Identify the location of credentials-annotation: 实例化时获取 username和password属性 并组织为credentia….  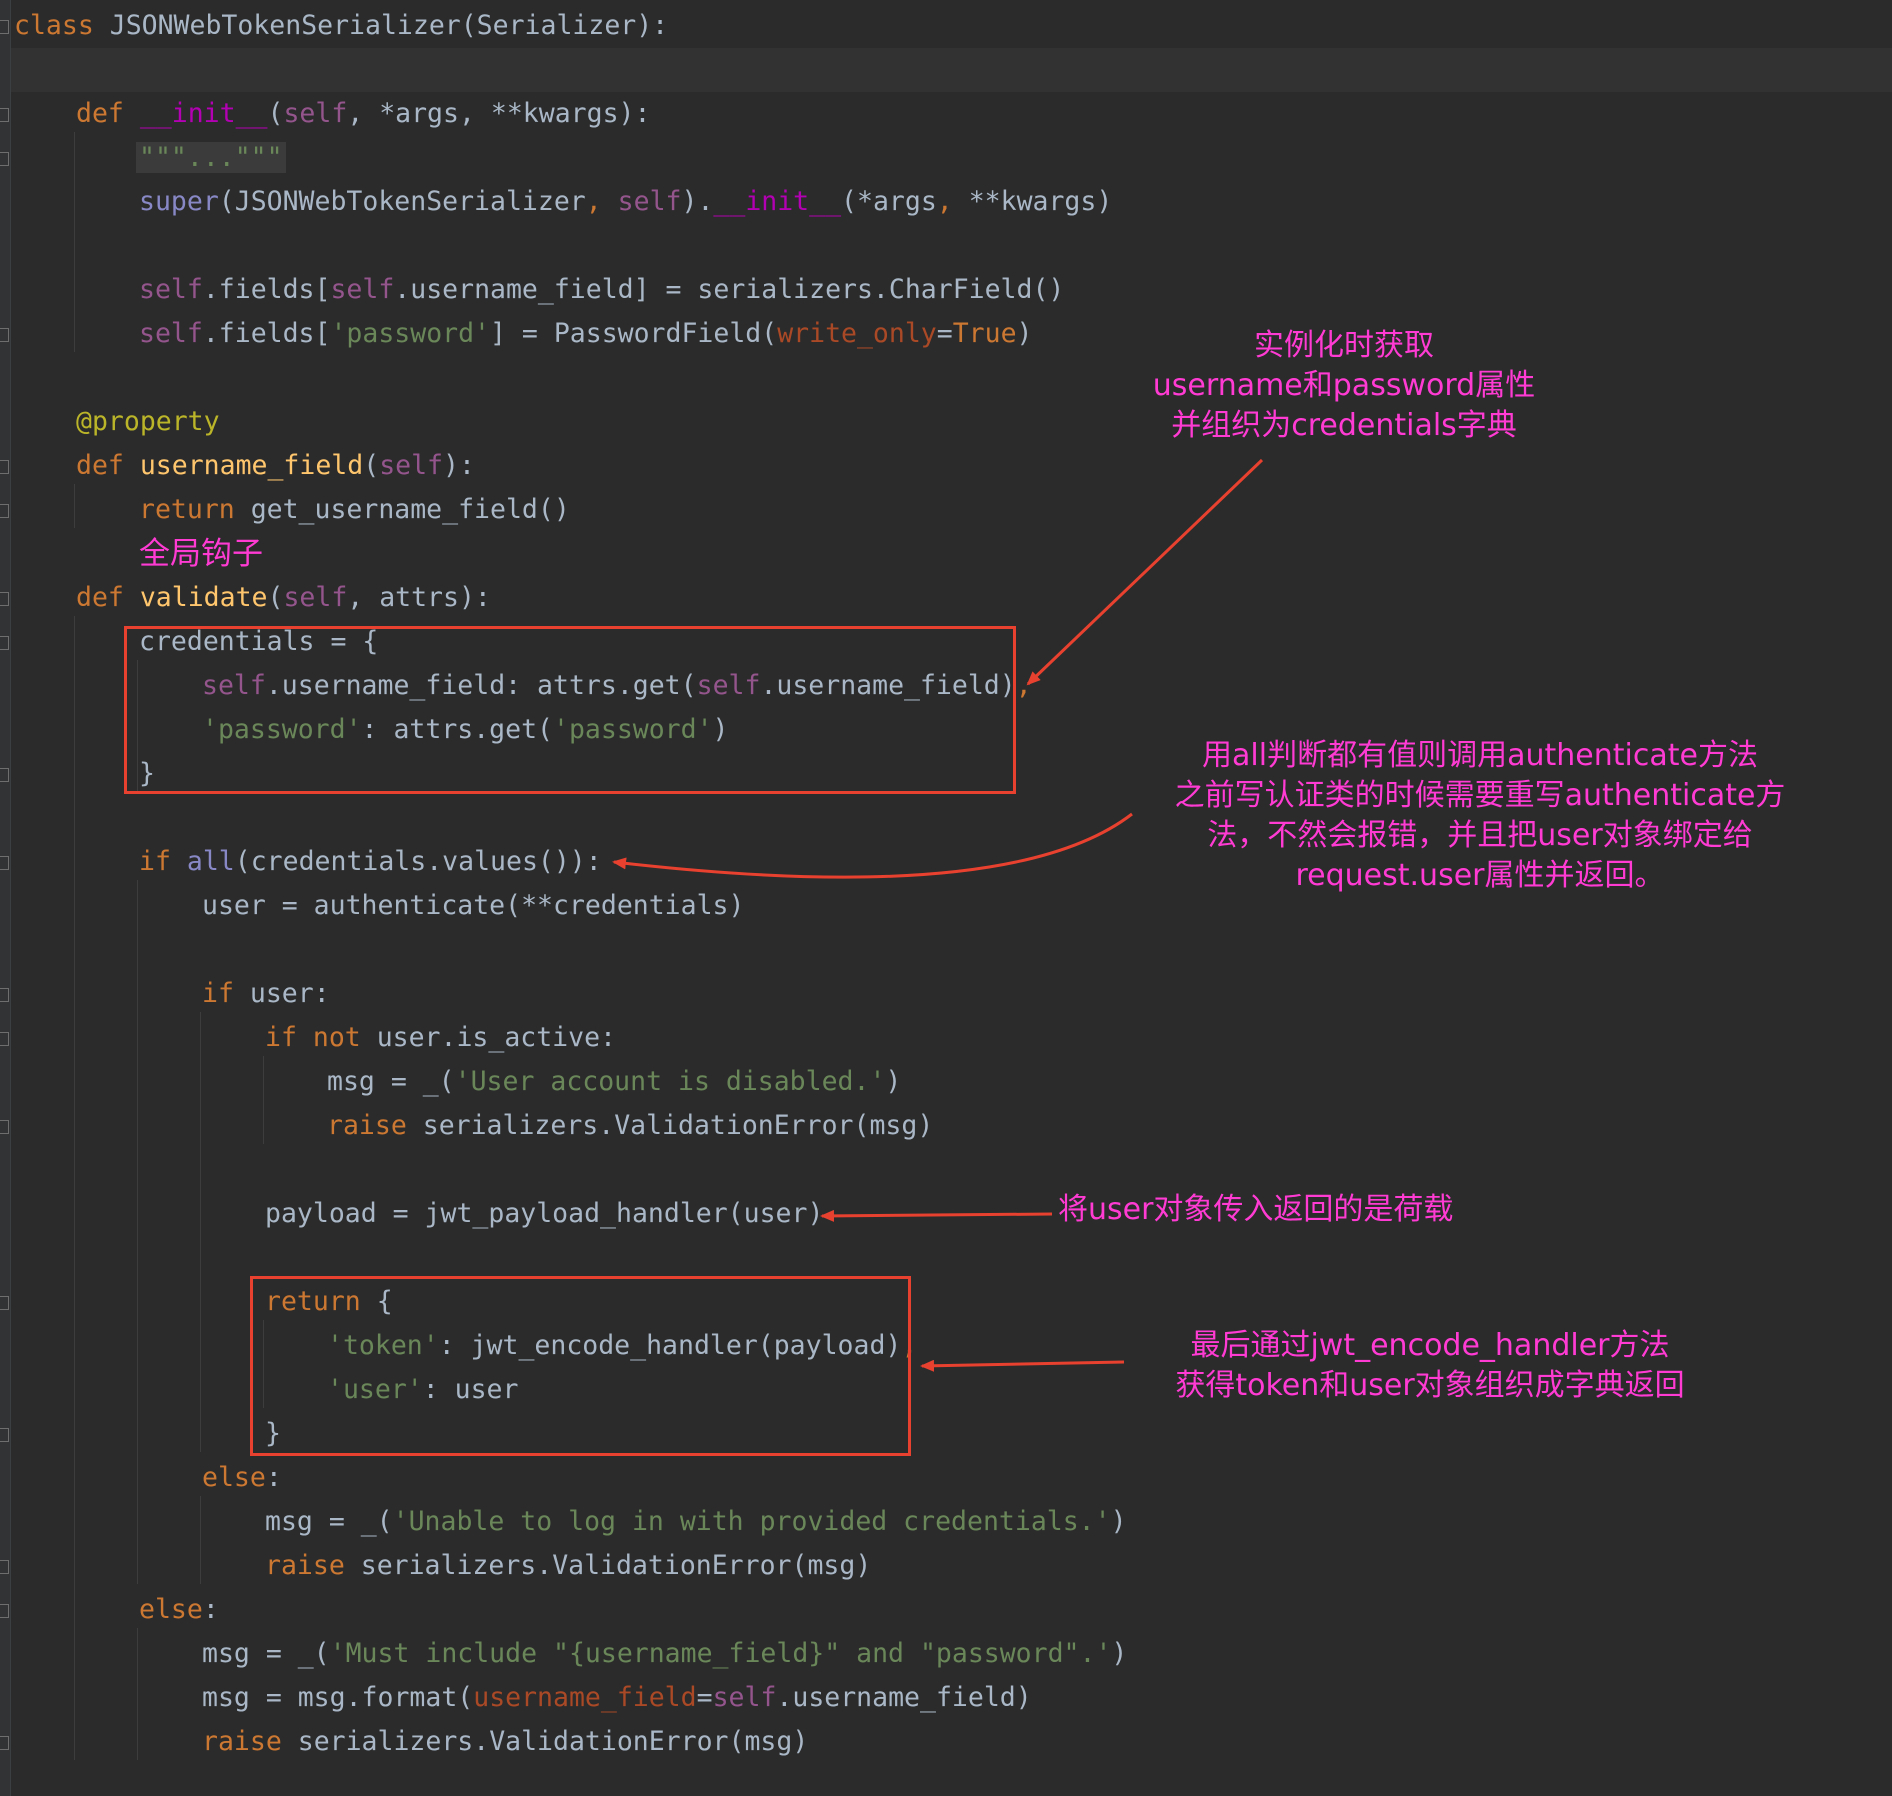
(1344, 386).